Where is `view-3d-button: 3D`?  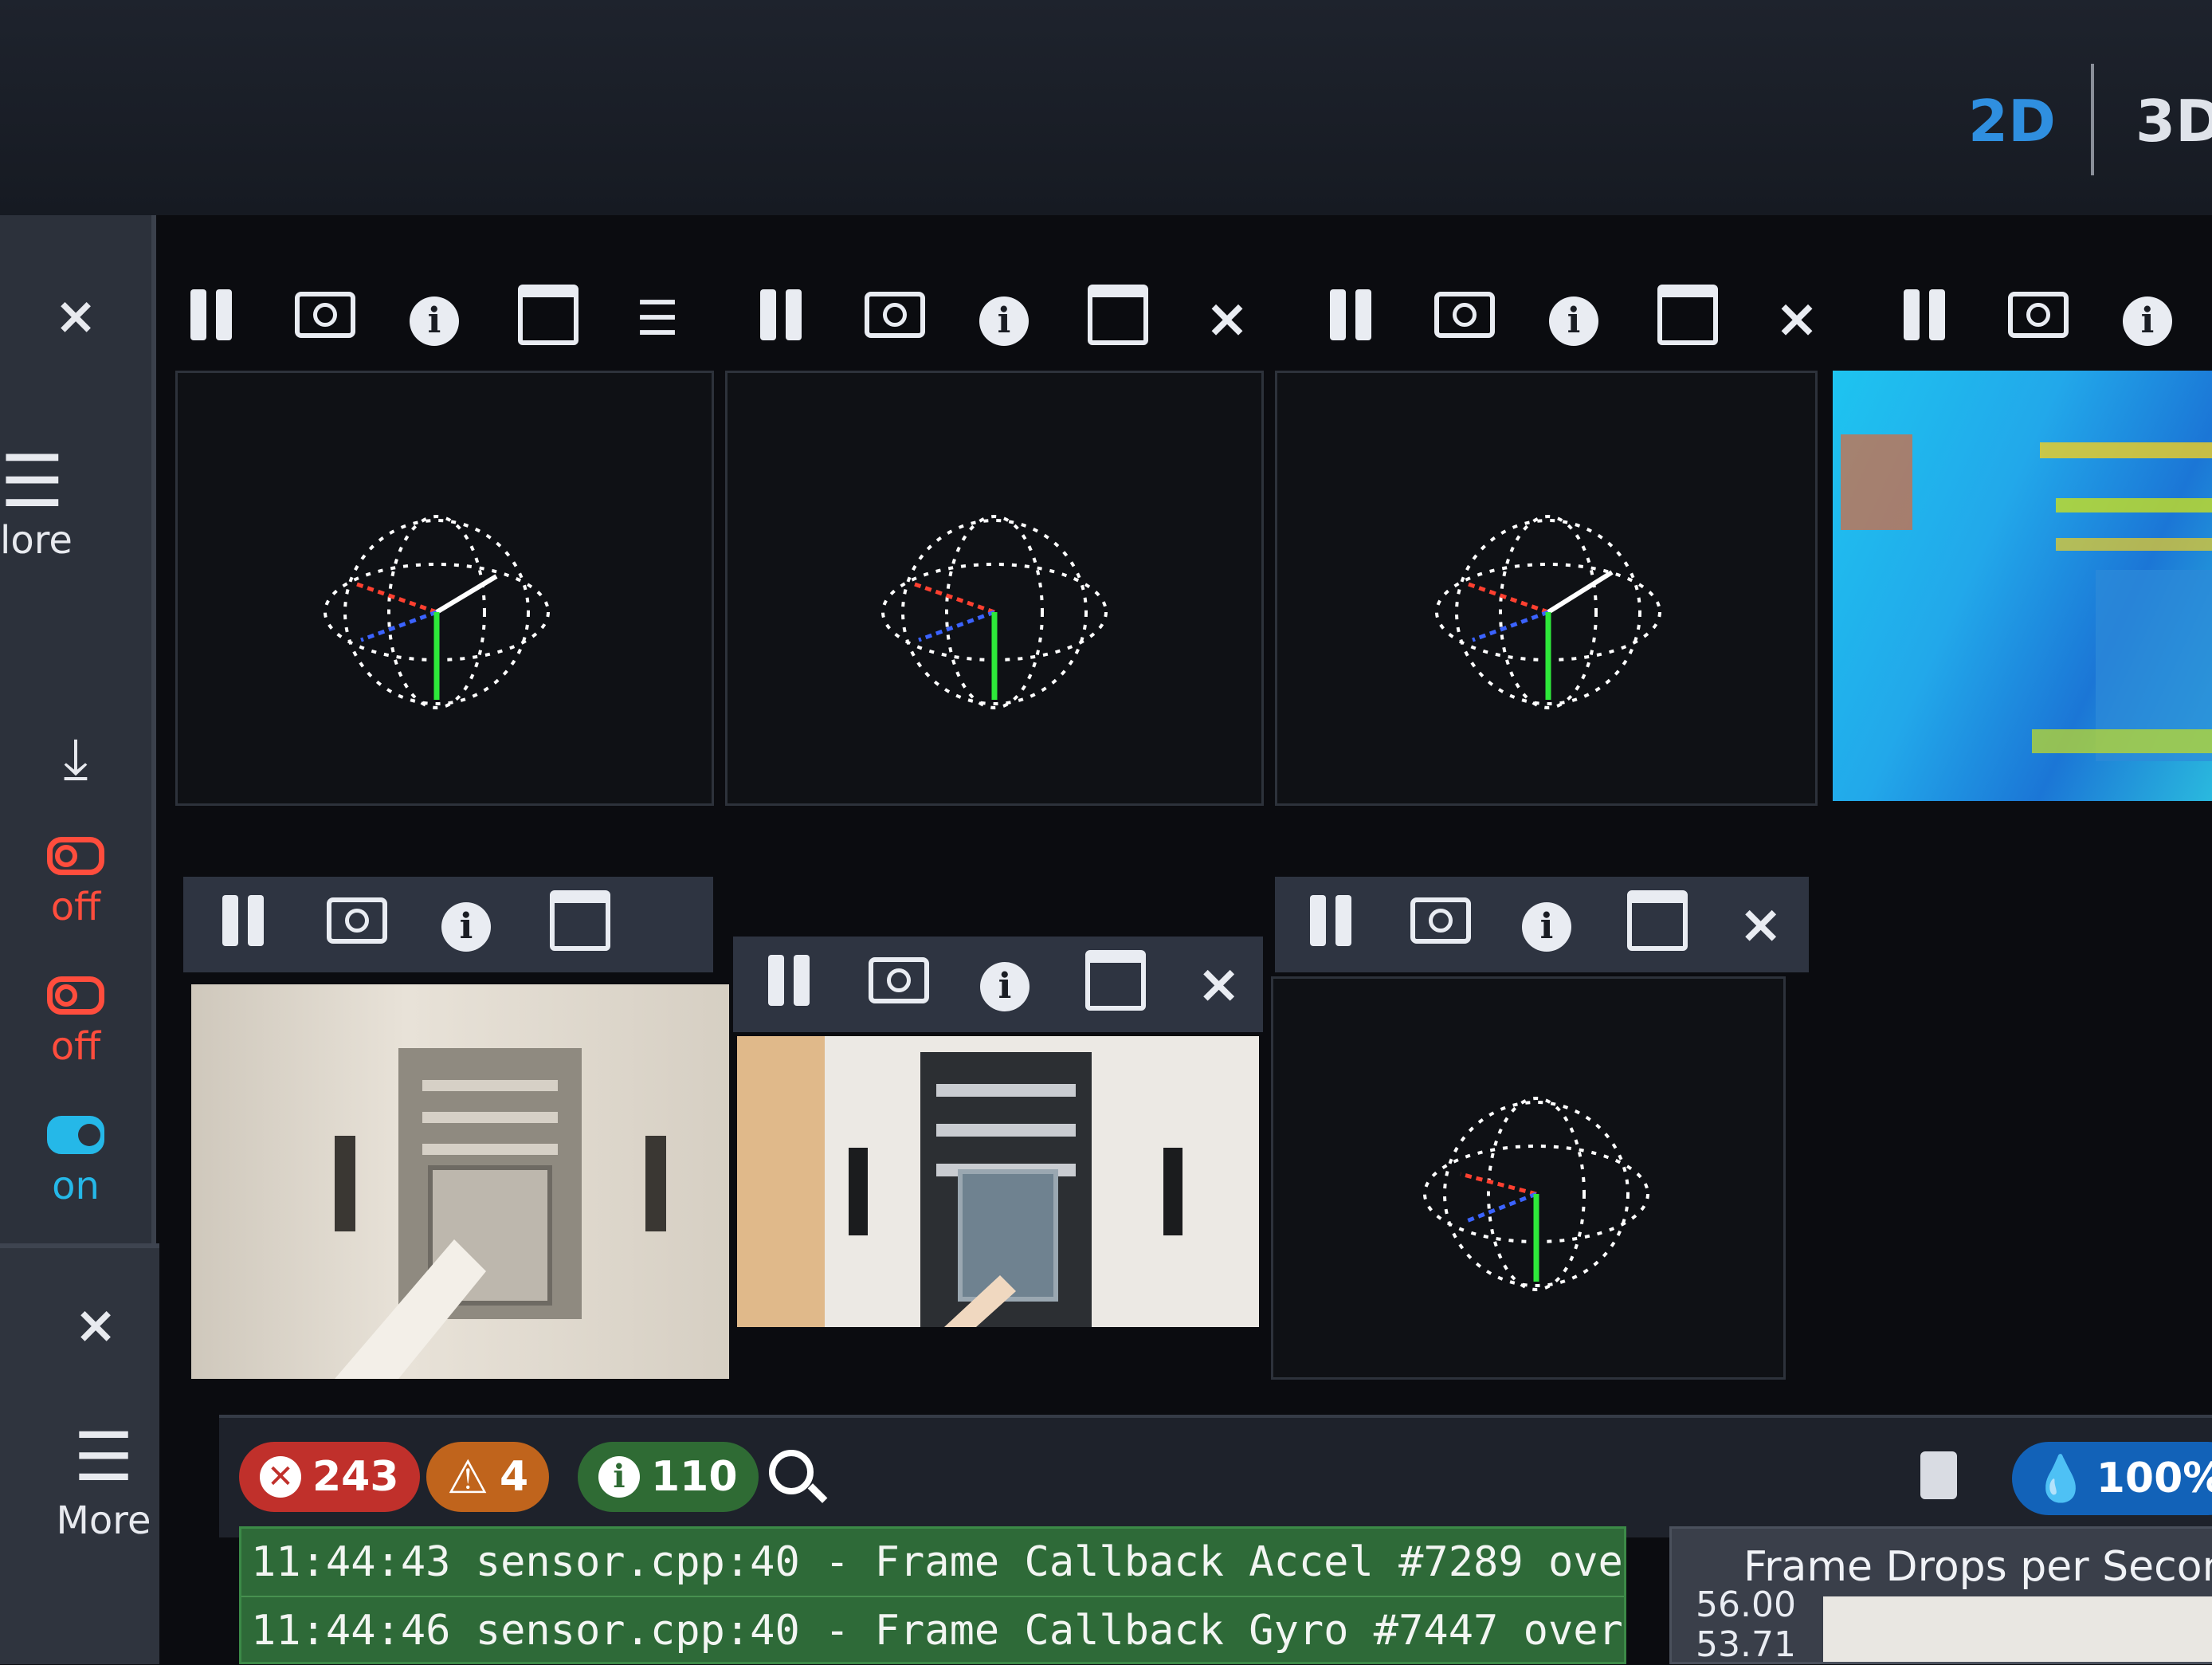
view-3d-button: 3D is located at coordinates (2174, 121).